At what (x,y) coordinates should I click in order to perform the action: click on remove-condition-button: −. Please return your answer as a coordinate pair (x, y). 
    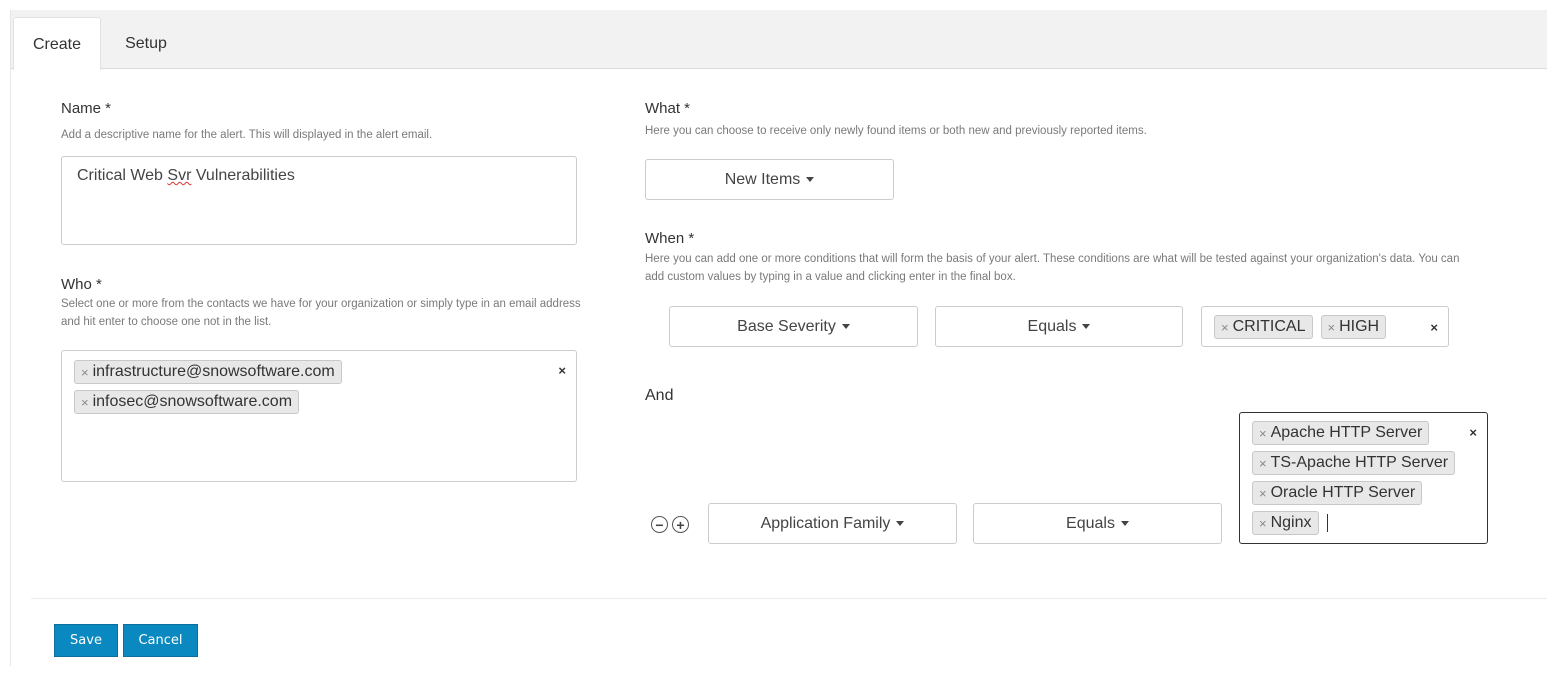
    Looking at the image, I should click on (659, 524).